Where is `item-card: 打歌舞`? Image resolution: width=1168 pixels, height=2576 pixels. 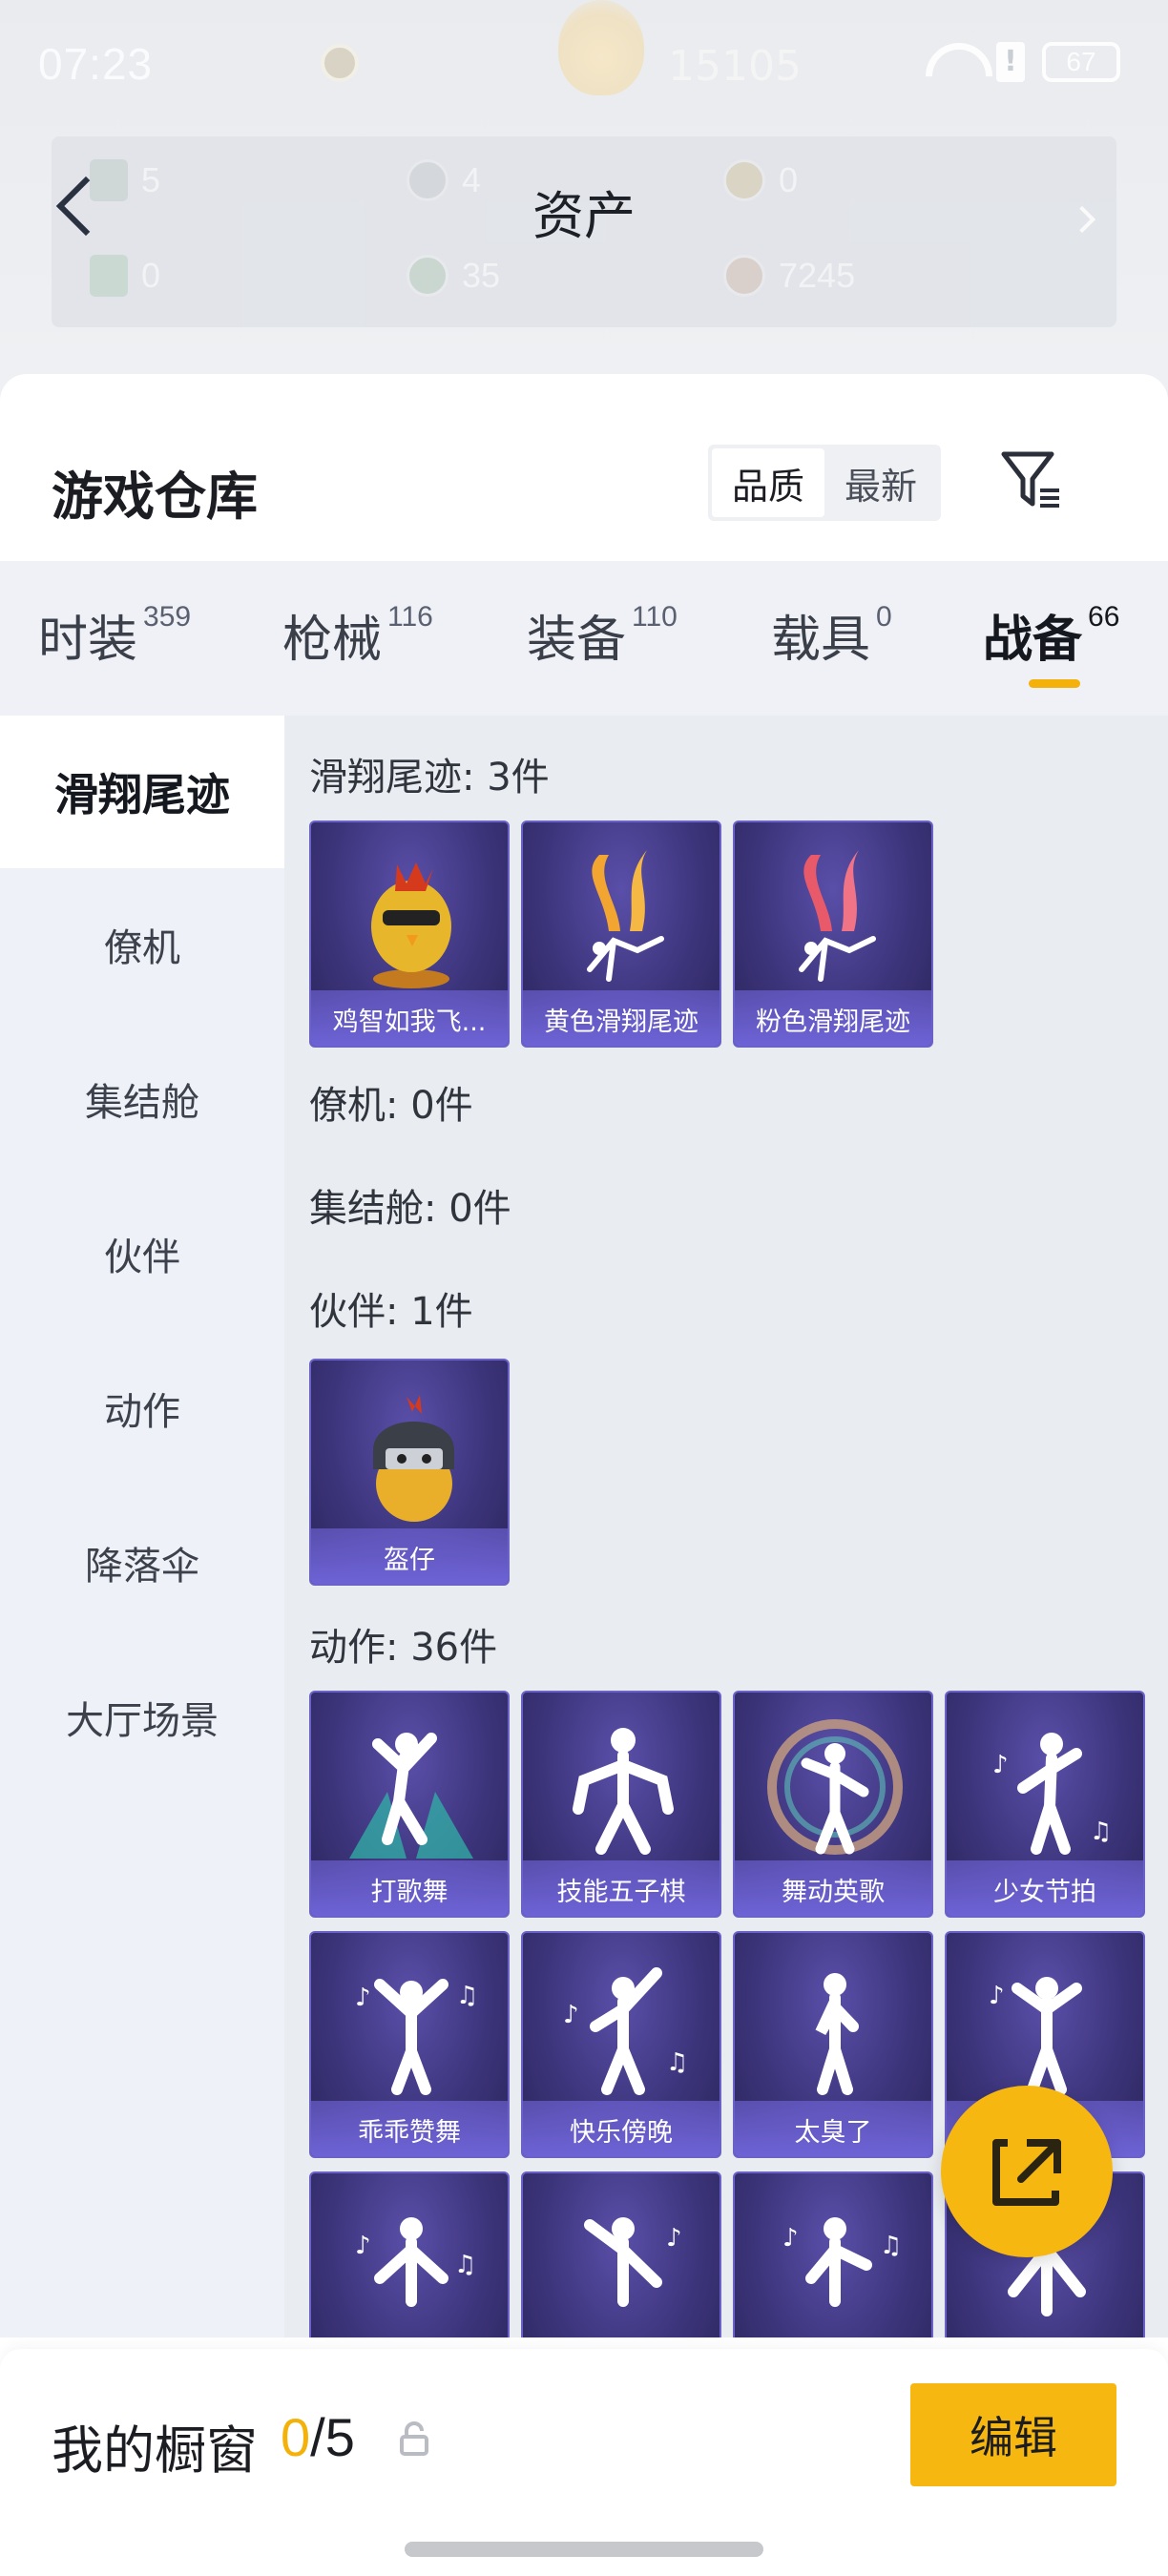 item-card: 打歌舞 is located at coordinates (409, 1804).